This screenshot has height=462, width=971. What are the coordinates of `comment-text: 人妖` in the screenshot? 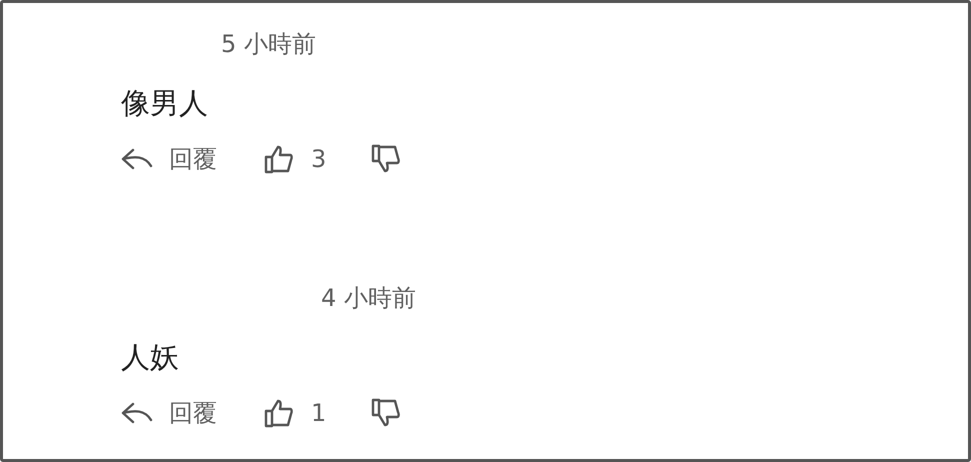 It's located at (150, 357).